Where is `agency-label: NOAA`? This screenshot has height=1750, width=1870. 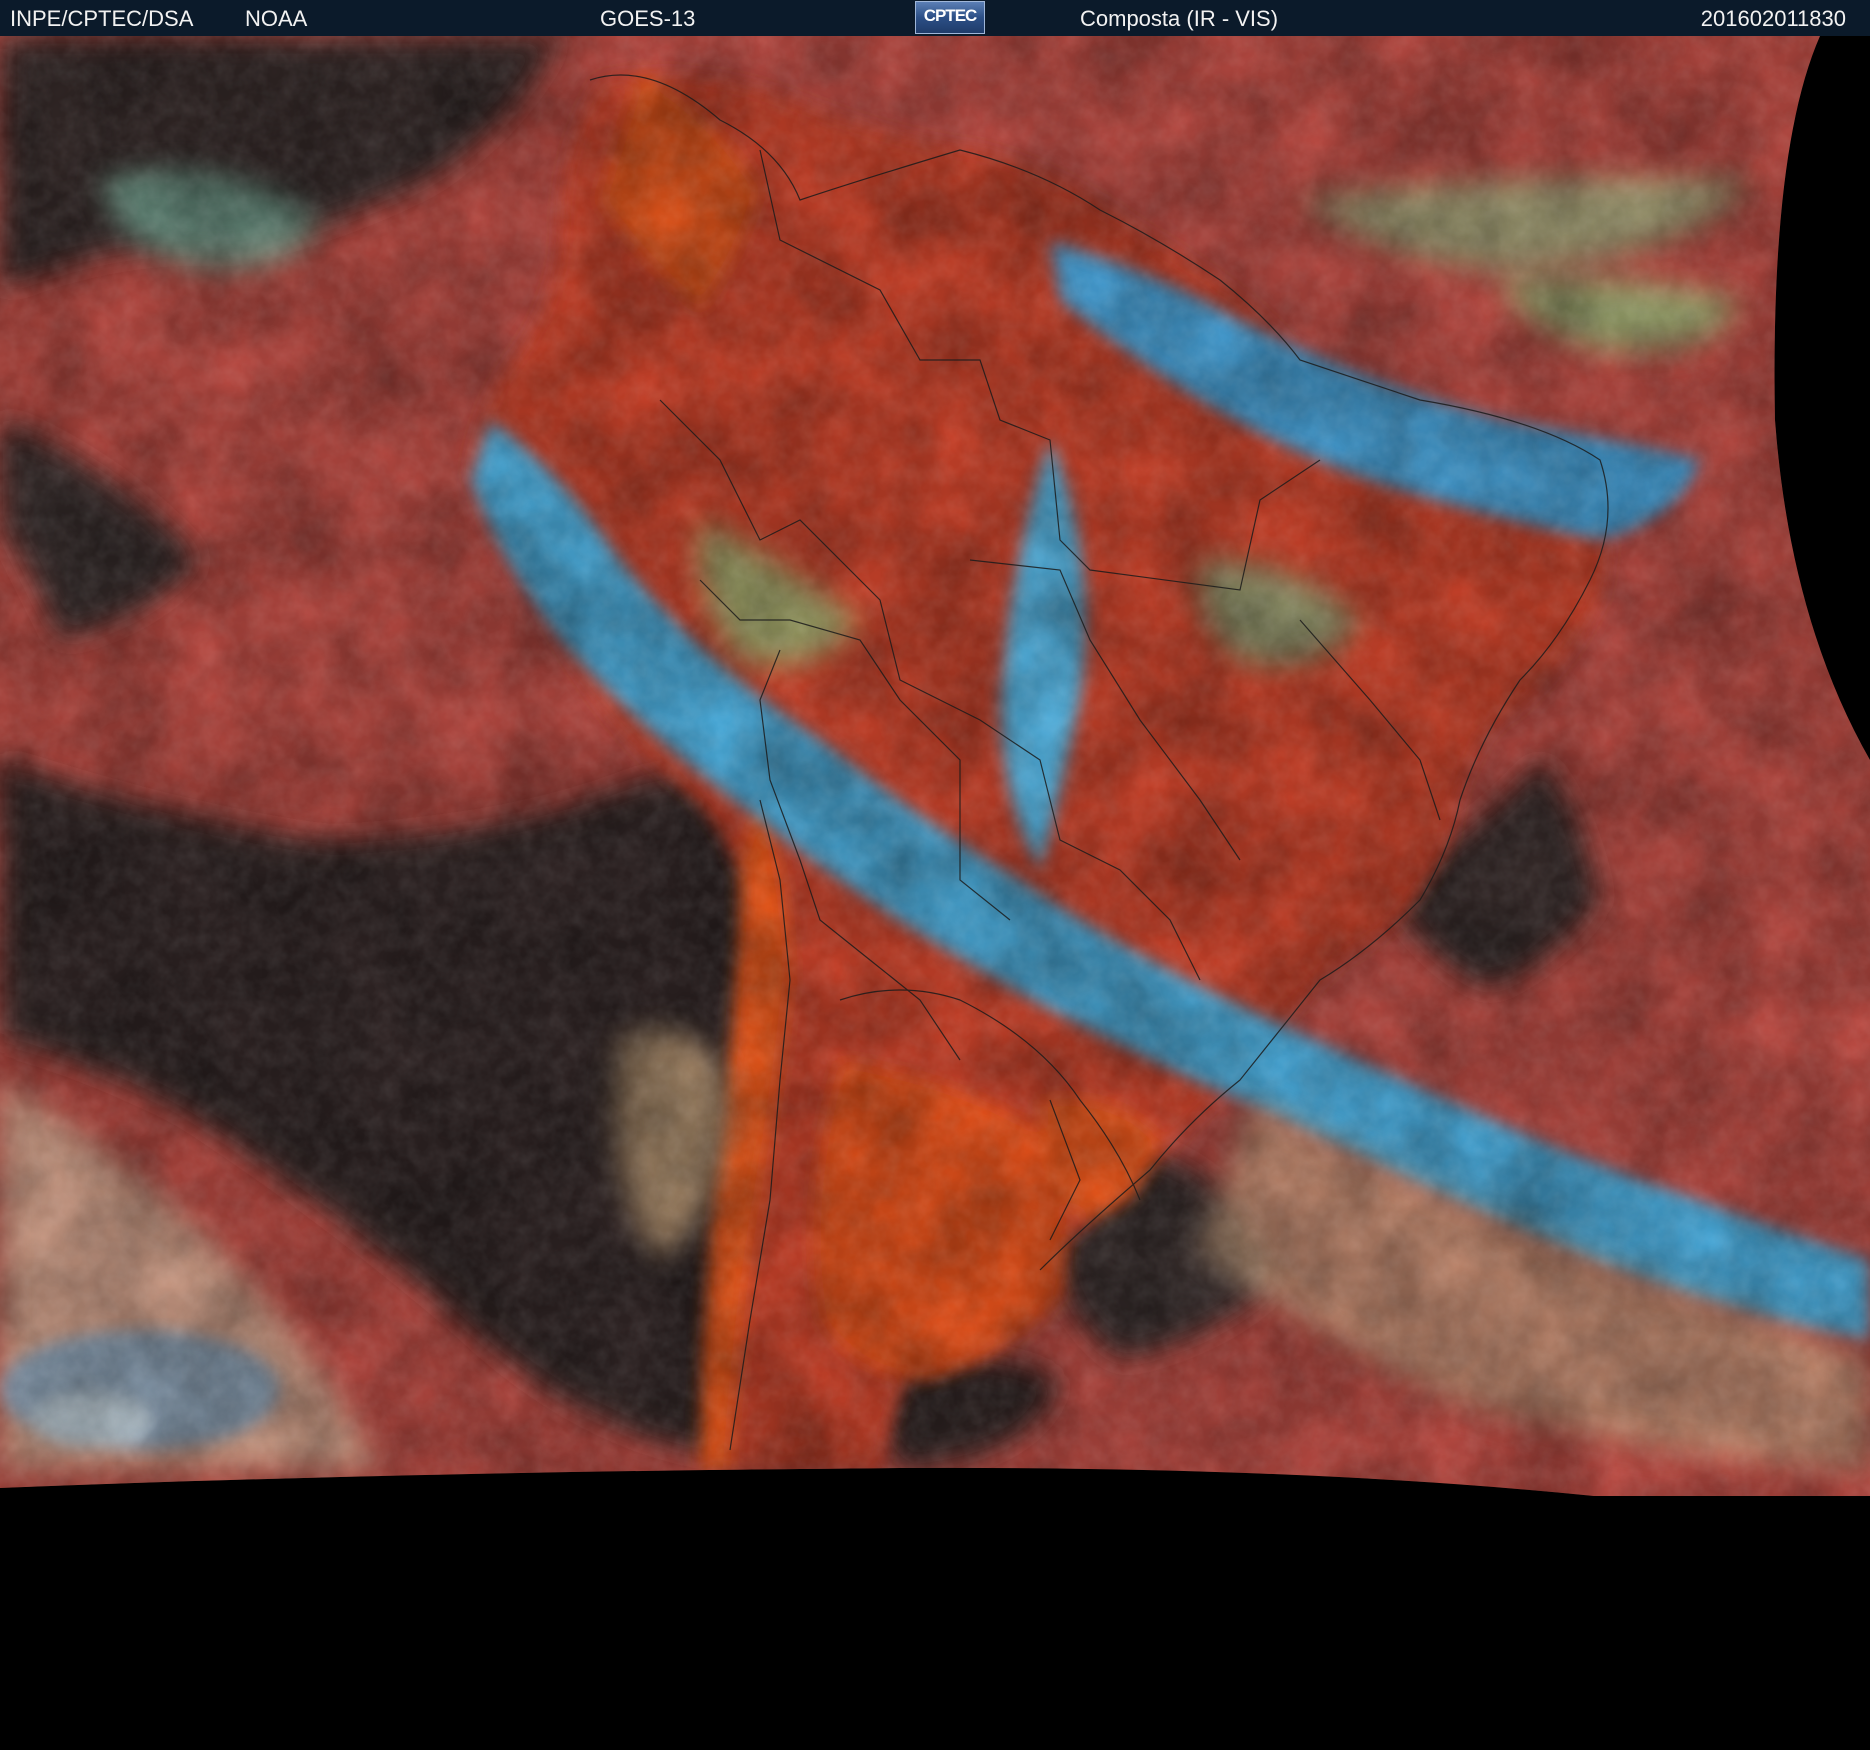
agency-label: NOAA is located at coordinates (276, 18).